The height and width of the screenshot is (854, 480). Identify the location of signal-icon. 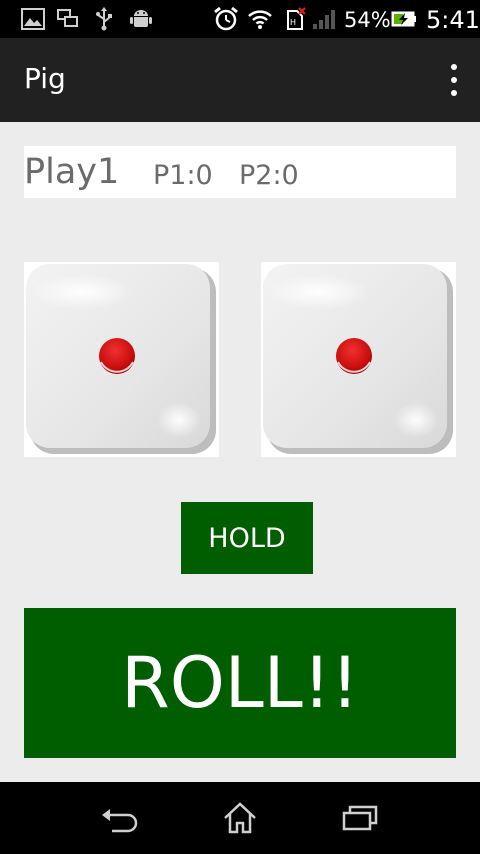
(324, 19).